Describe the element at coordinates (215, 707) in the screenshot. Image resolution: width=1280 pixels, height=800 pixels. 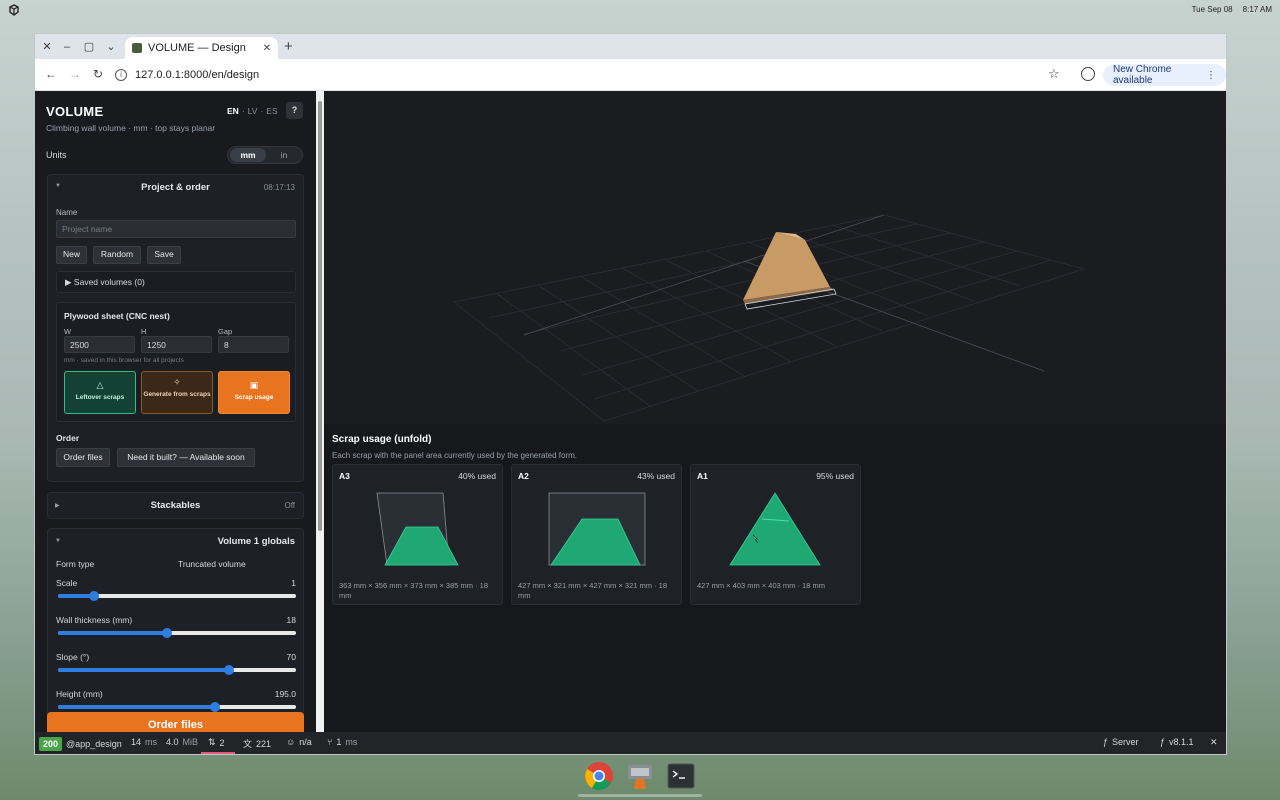
I see `height-knob` at that location.